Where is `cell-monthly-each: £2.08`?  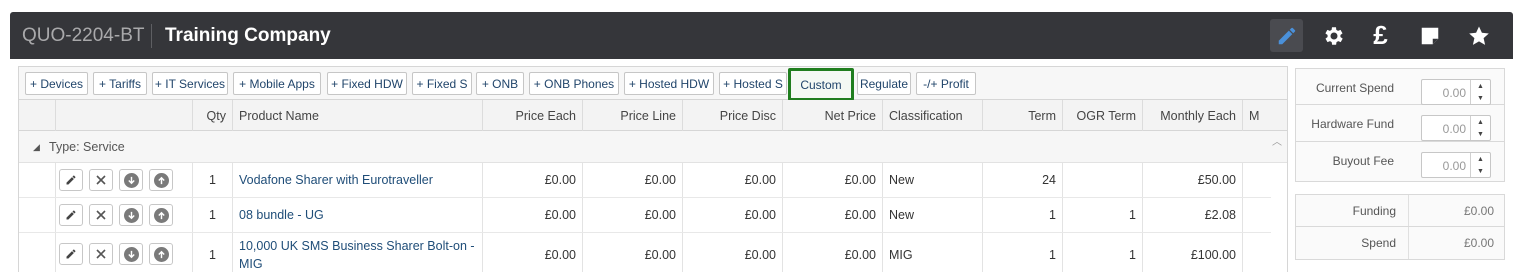
cell-monthly-each: £2.08 is located at coordinates (1192, 215).